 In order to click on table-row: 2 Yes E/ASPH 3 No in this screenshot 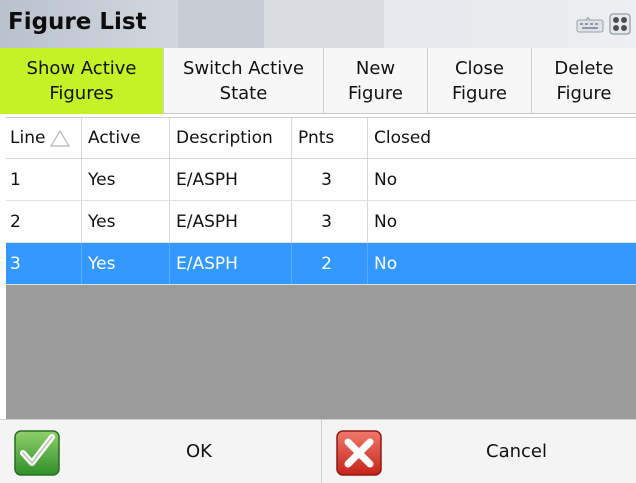, I will do `click(321, 222)`.